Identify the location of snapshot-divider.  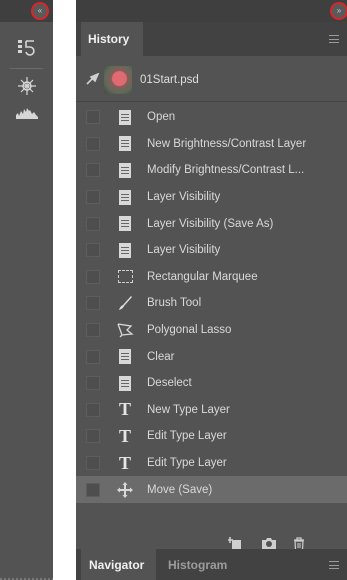
(211, 101).